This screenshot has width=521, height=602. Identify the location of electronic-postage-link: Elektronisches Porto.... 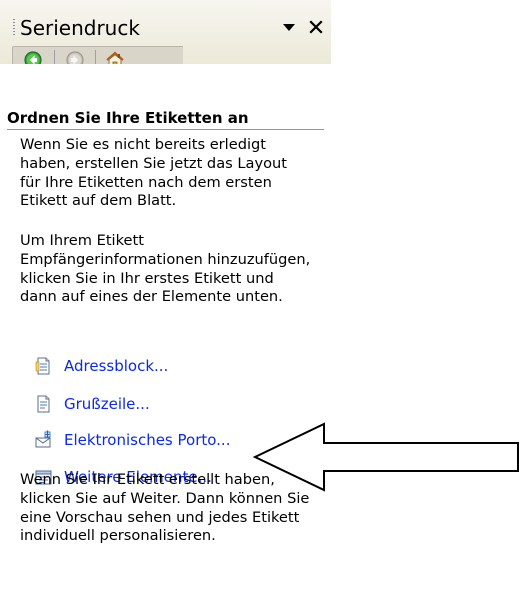
(133, 440).